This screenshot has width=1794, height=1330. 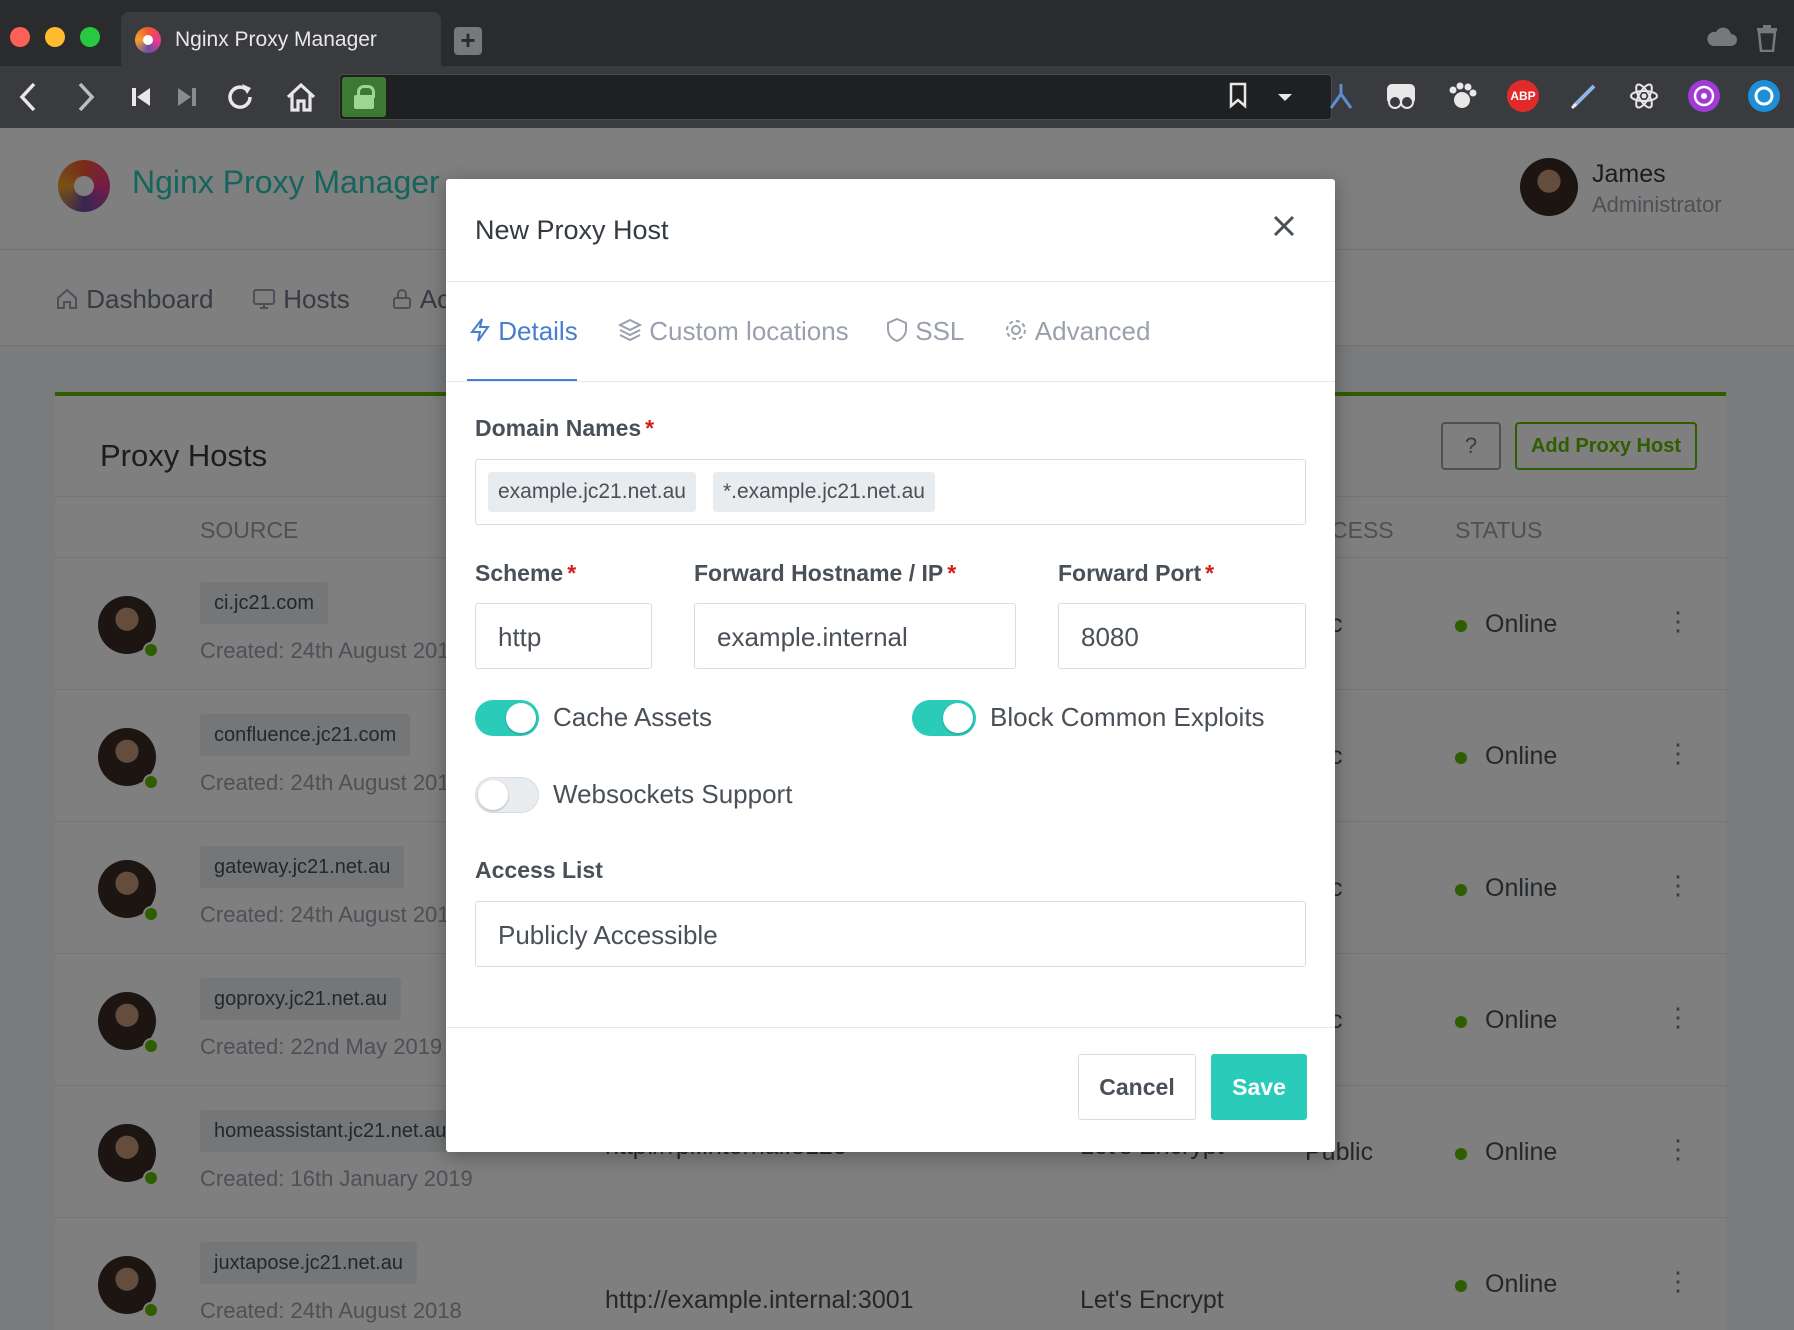 What do you see at coordinates (1462, 96) in the screenshot?
I see `extension-paw-icon` at bounding box center [1462, 96].